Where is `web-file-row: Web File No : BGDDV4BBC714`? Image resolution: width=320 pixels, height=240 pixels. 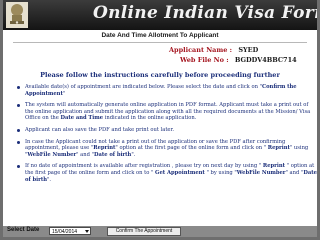 web-file-row: Web File No : BGDDV4BBC714 is located at coordinates (238, 60).